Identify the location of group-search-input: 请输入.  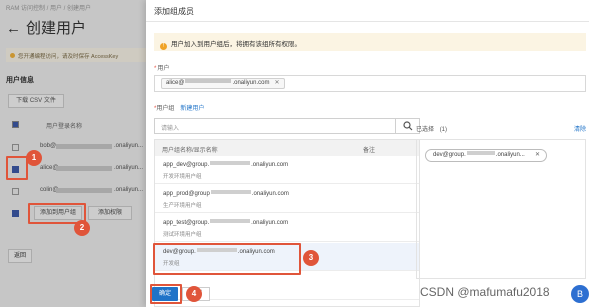
(287, 126).